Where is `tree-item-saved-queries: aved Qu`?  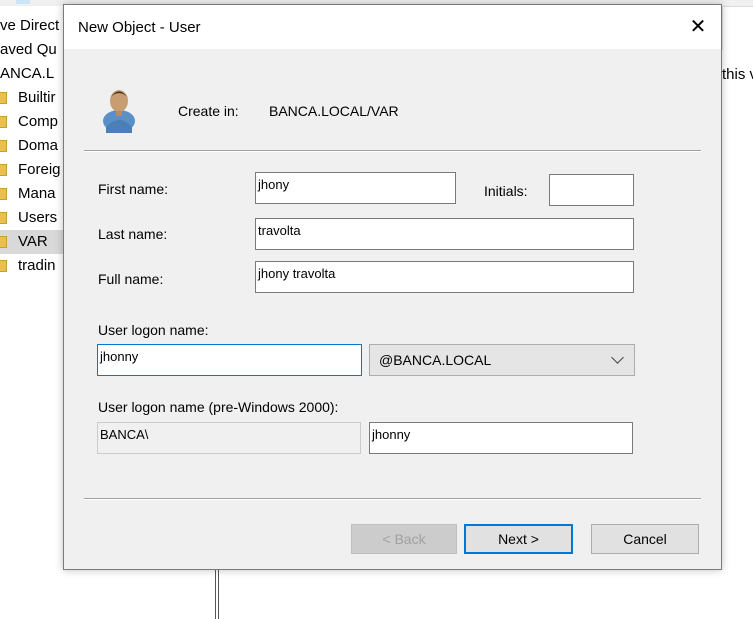 tree-item-saved-queries: aved Qu is located at coordinates (35, 50).